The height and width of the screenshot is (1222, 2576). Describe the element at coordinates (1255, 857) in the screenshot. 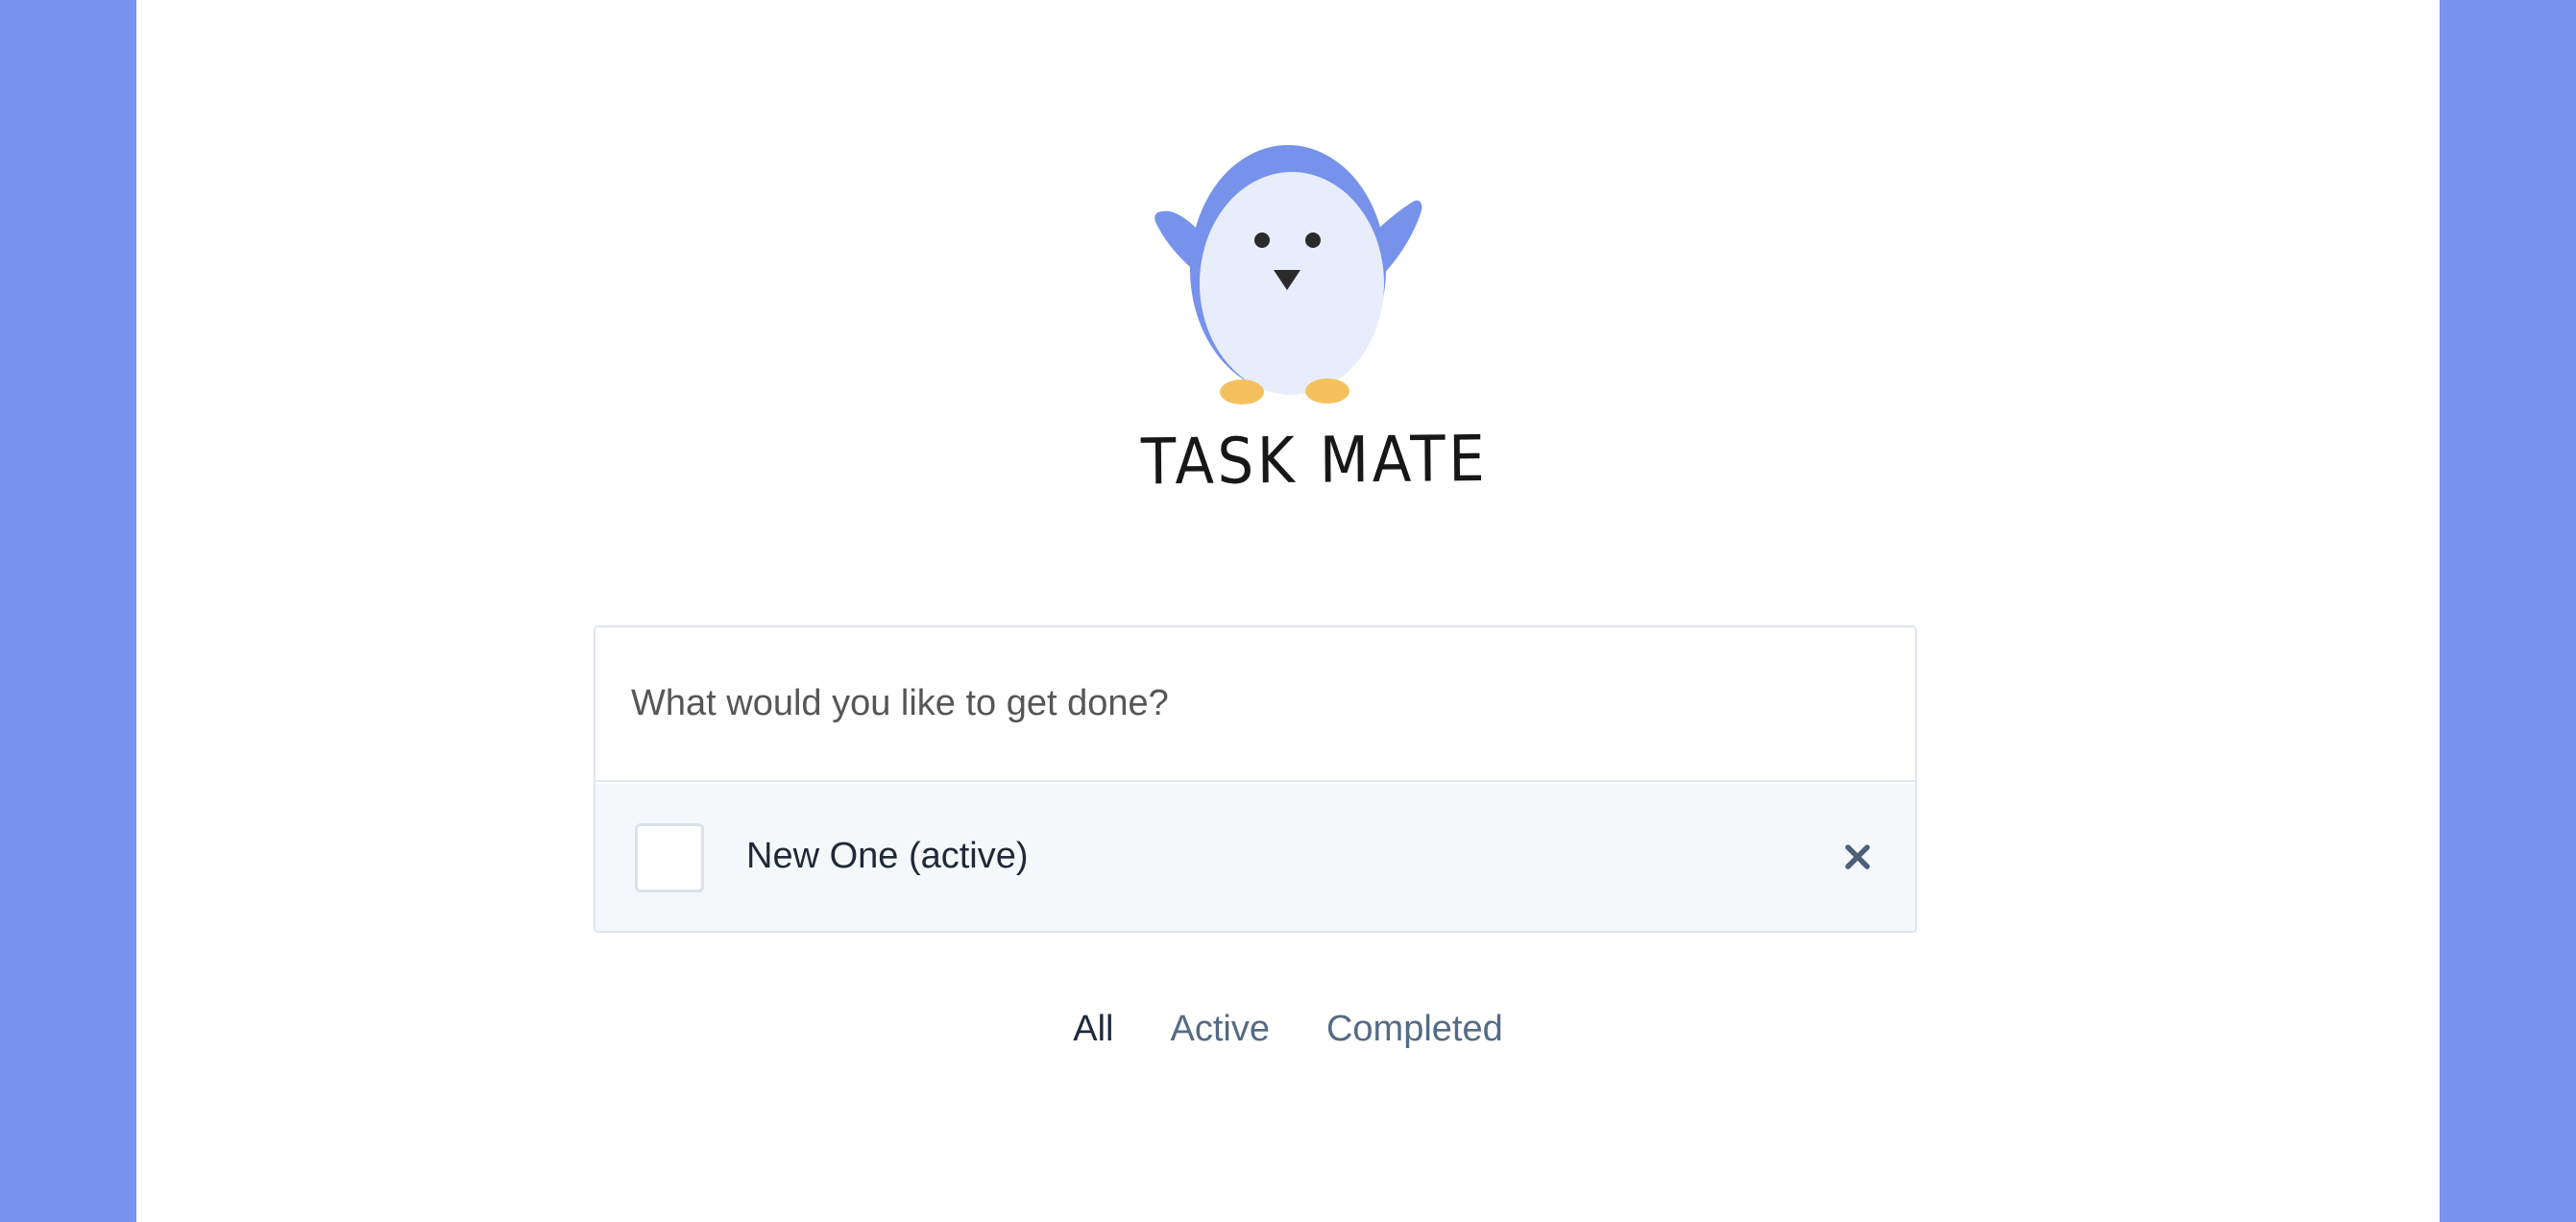

I see `task-row: New One (active)` at that location.